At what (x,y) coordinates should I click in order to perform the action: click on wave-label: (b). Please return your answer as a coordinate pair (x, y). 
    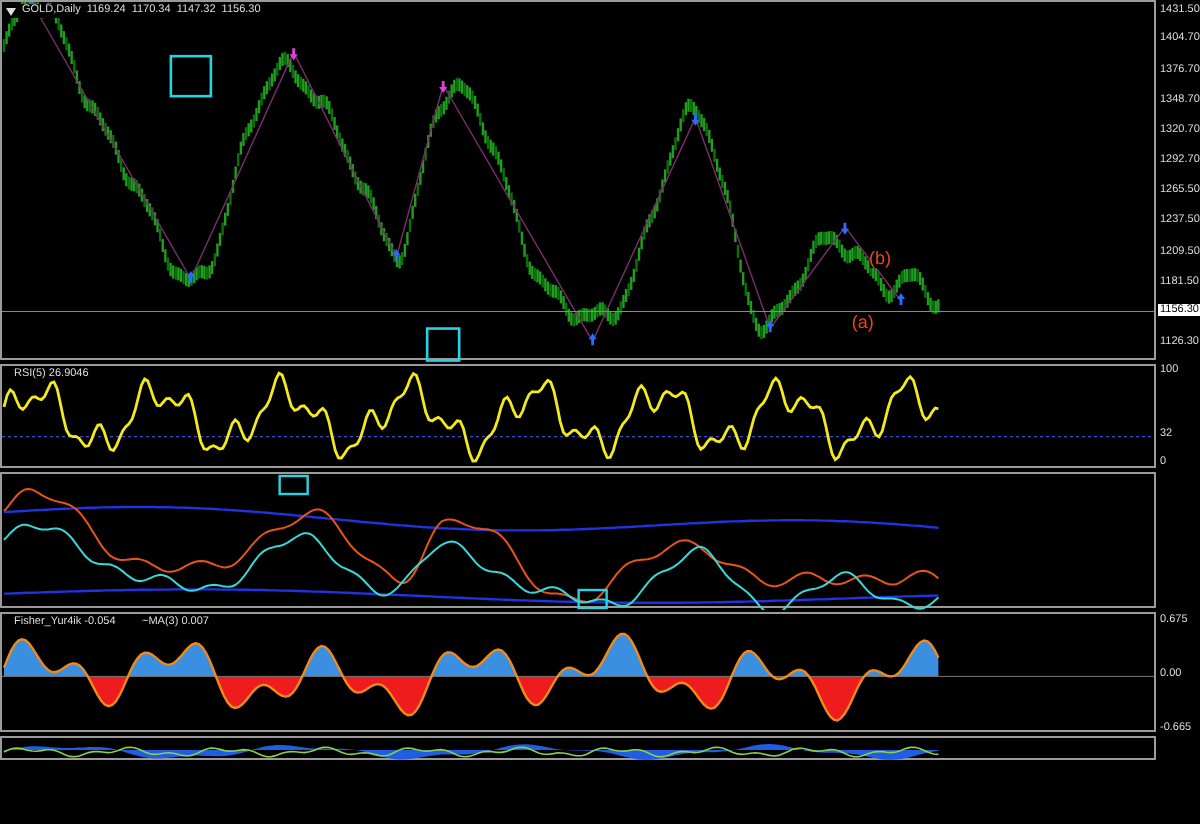
    Looking at the image, I should click on (880, 258).